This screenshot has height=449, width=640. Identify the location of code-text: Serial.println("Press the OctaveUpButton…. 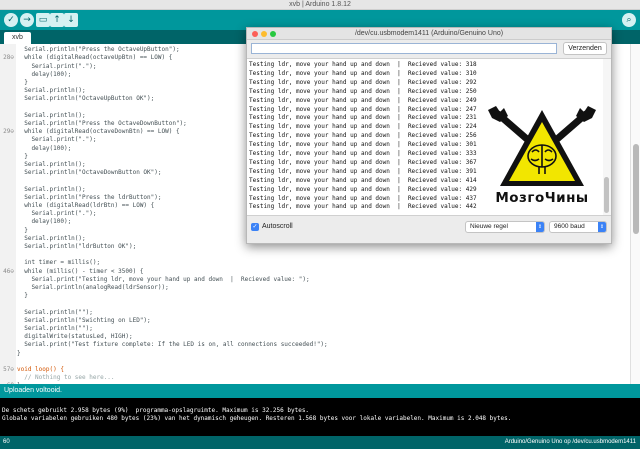
(98, 50).